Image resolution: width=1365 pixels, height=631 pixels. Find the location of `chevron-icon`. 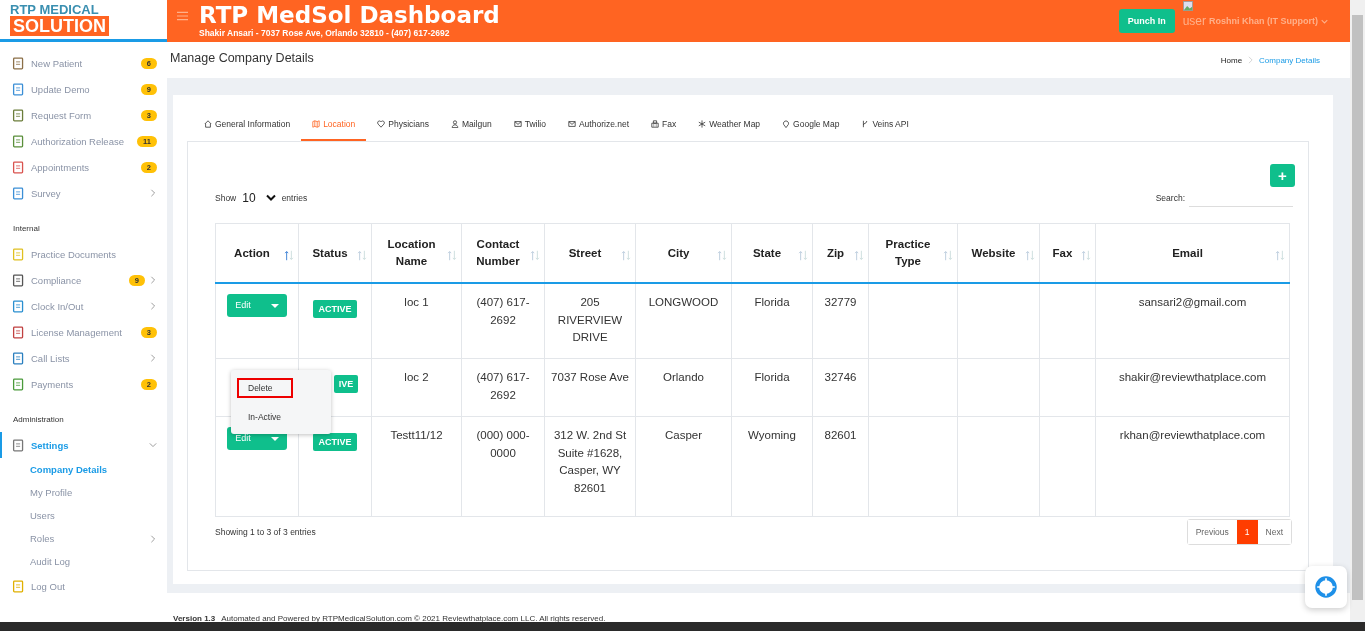

chevron-icon is located at coordinates (1251, 60).